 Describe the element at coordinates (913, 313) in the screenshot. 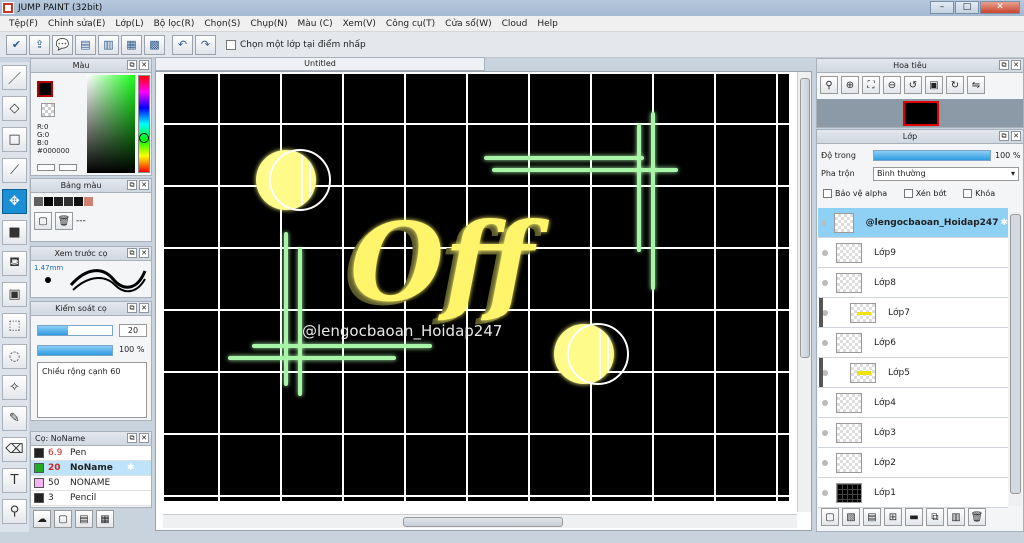

I see `layer-row: Lớp7` at that location.